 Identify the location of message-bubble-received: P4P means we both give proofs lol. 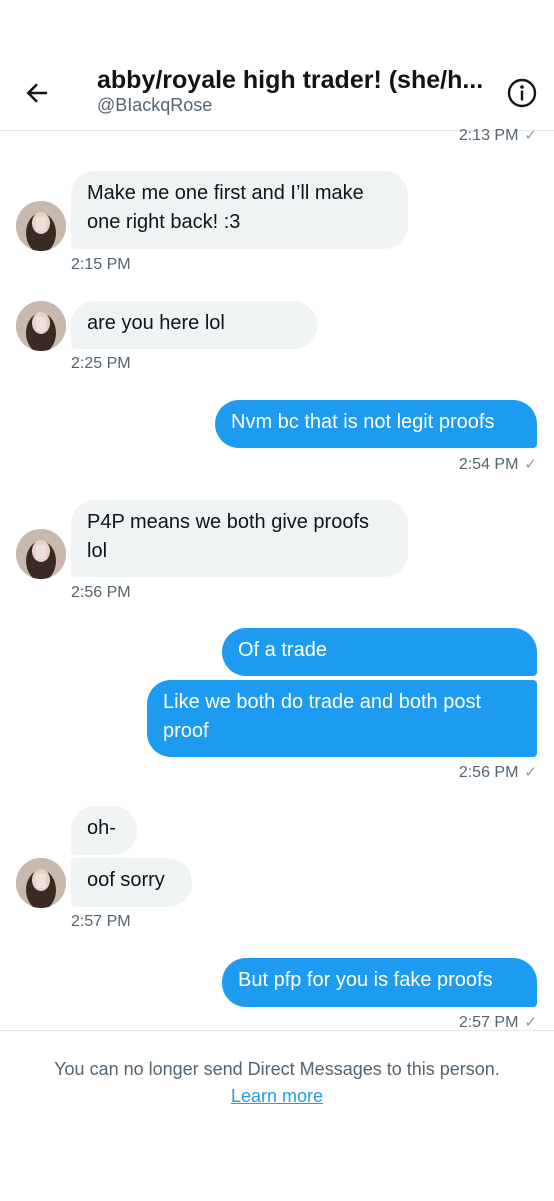
(239, 538).